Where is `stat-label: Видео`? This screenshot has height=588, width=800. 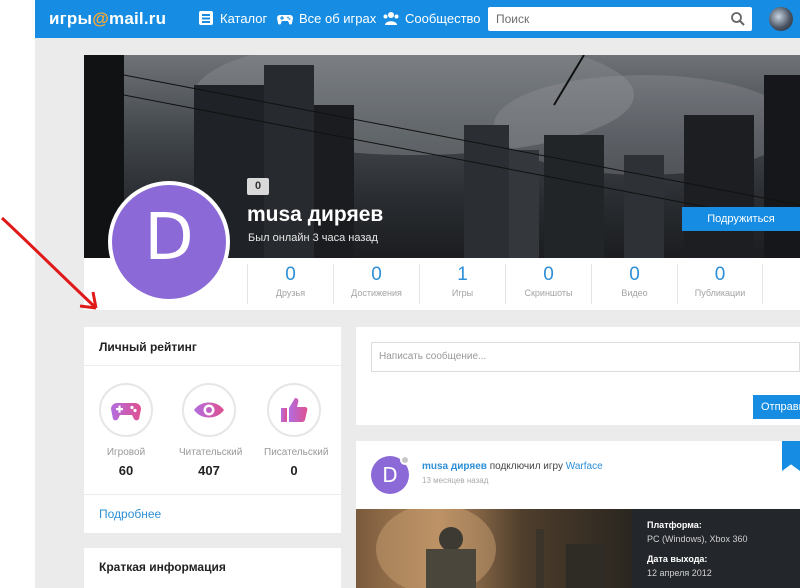
stat-label: Видео is located at coordinates (634, 293).